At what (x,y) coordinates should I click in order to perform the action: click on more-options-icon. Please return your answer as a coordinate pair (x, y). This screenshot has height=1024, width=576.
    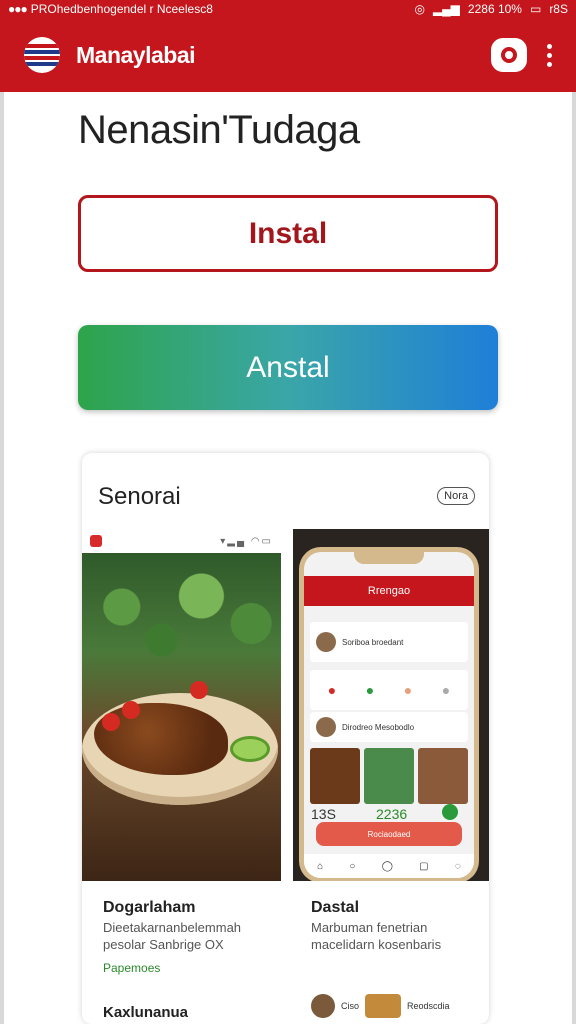
    Looking at the image, I should click on (549, 55).